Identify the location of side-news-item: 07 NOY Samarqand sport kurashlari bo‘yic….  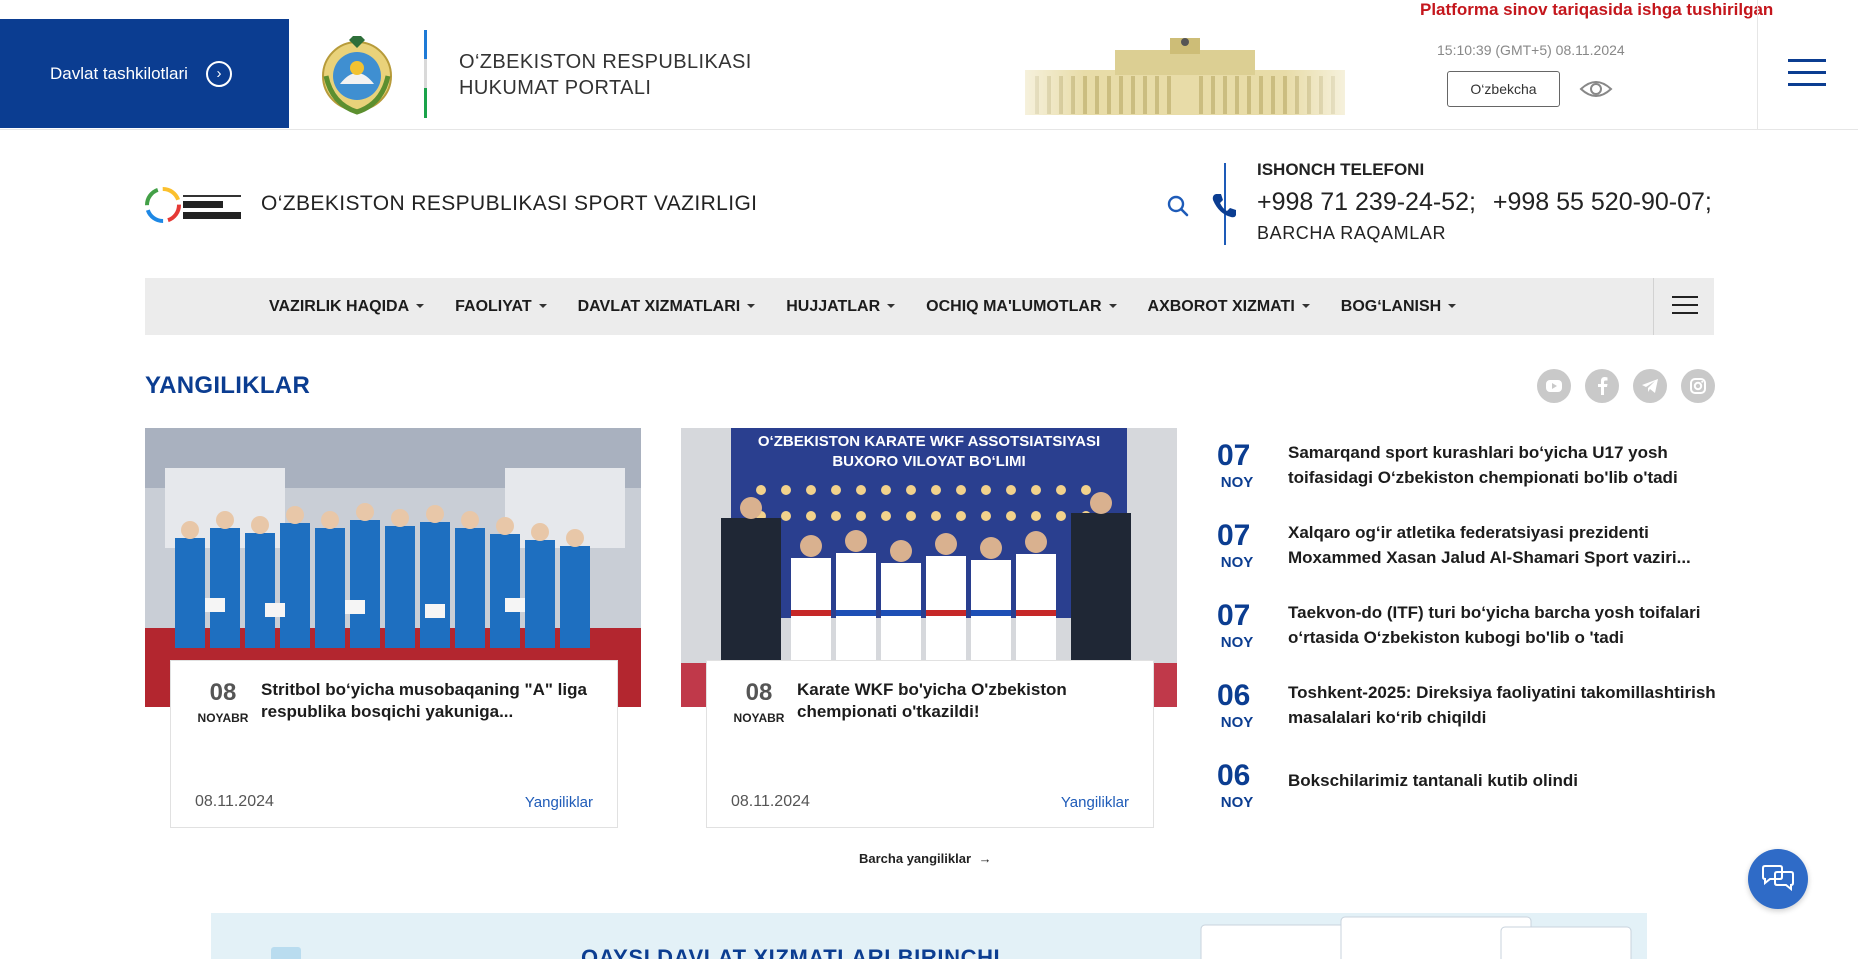
(1467, 470).